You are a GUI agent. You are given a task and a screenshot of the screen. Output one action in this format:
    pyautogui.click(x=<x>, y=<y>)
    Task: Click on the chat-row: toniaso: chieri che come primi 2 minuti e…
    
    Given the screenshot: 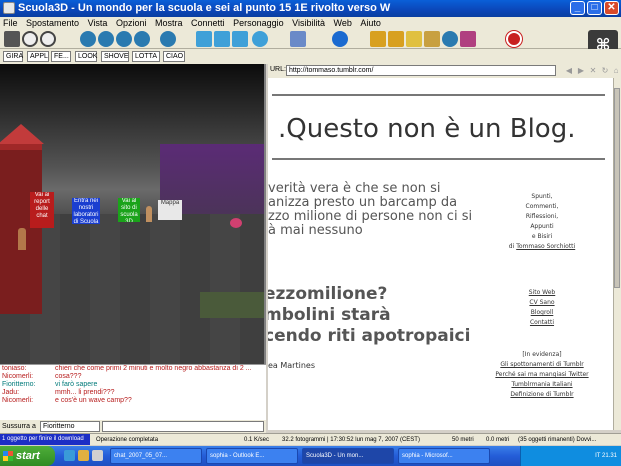 What is the action you would take?
    pyautogui.click(x=127, y=368)
    